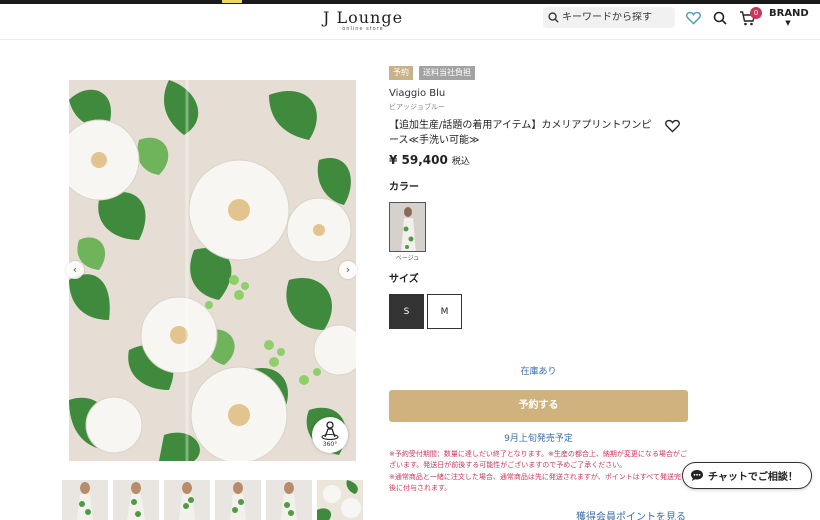  What do you see at coordinates (447, 73) in the screenshot?
I see `free-shipping-badge: 送料当社負担` at bounding box center [447, 73].